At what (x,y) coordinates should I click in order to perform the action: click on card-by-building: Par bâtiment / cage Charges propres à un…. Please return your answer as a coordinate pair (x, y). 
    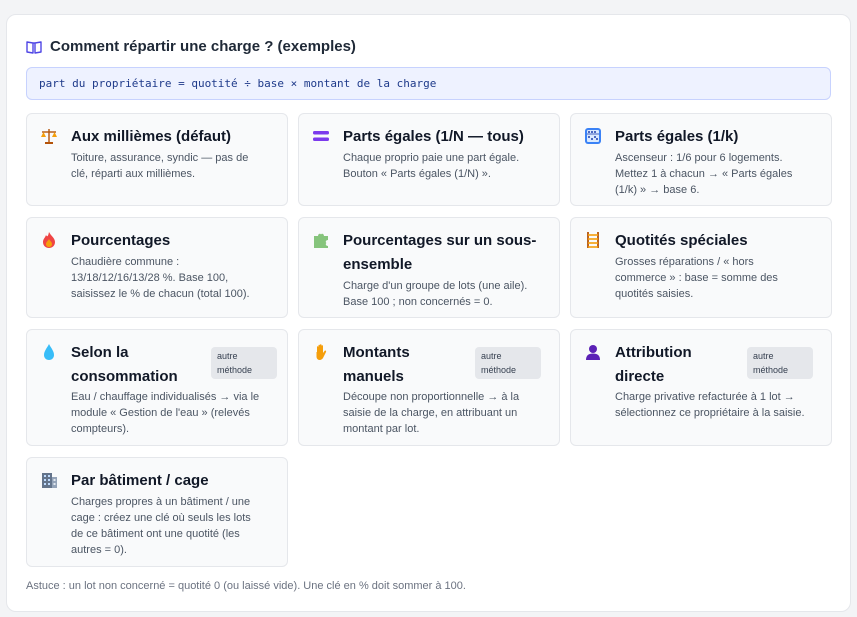
    Looking at the image, I should click on (157, 512).